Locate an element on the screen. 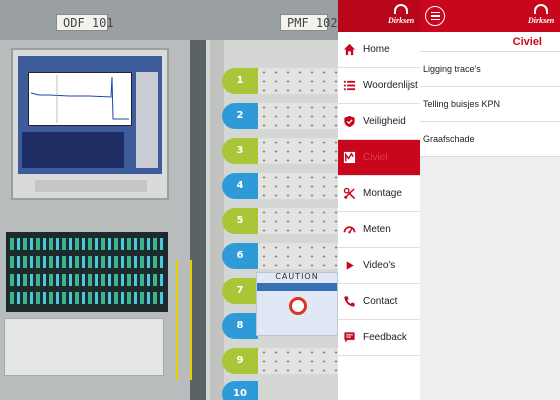  caution-text: CAUTION is located at coordinates (297, 276).